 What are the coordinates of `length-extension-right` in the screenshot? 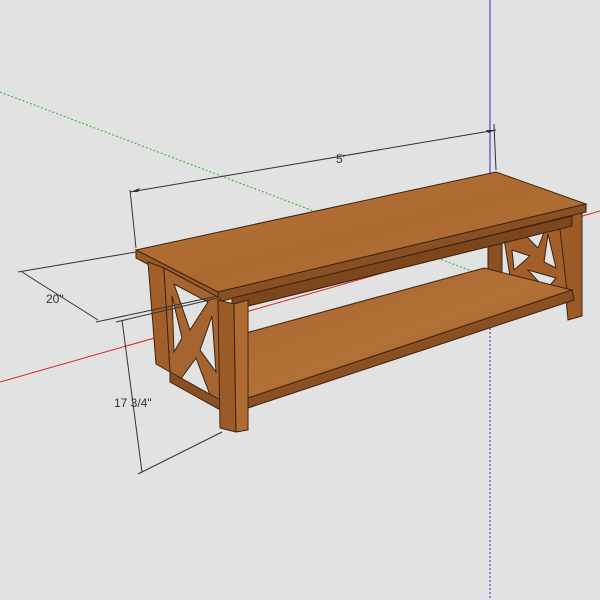 It's located at (495, 147).